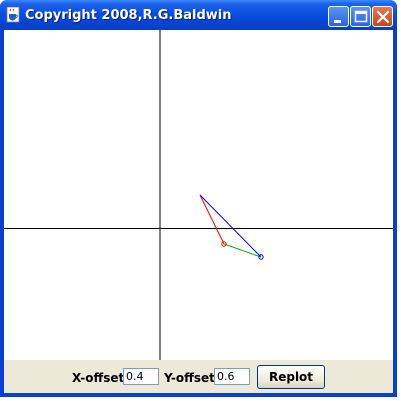 This screenshot has width=401, height=401. I want to click on y-offset-field: 0.6, so click(232, 376).